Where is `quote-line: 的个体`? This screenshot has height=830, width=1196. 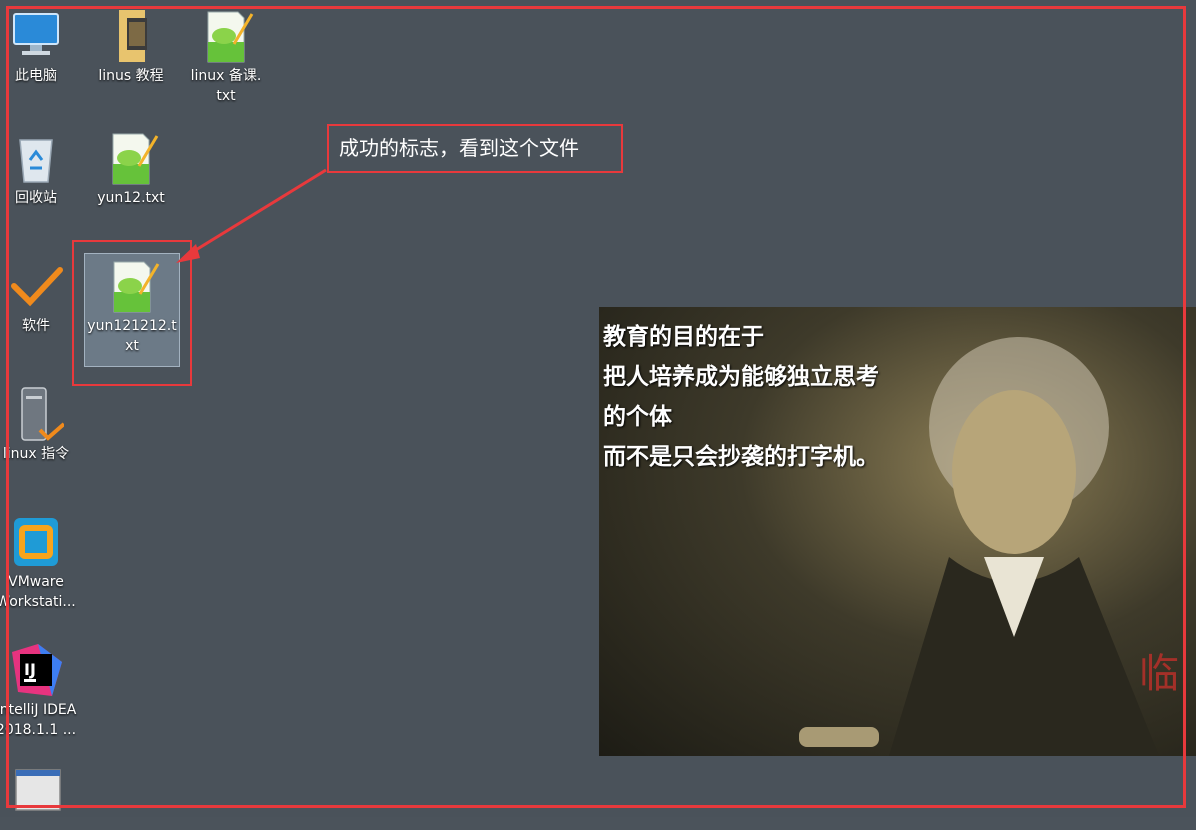
quote-line: 的个体 is located at coordinates (637, 416).